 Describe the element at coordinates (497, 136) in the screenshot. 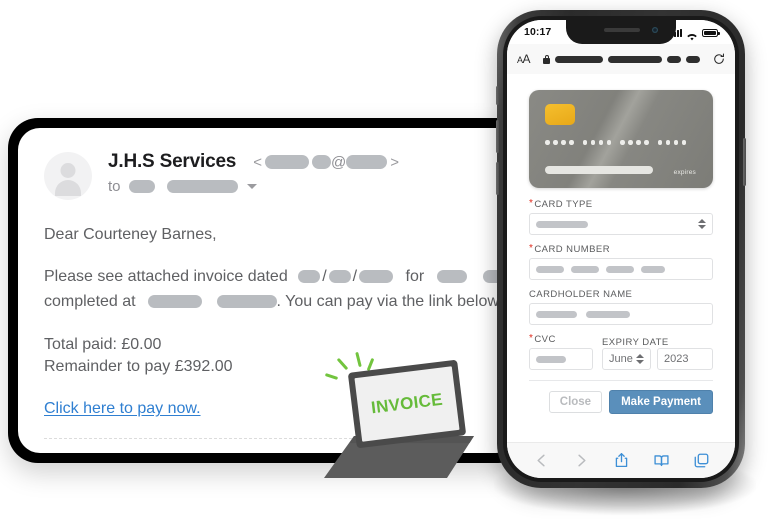

I see `volume-up-button` at that location.